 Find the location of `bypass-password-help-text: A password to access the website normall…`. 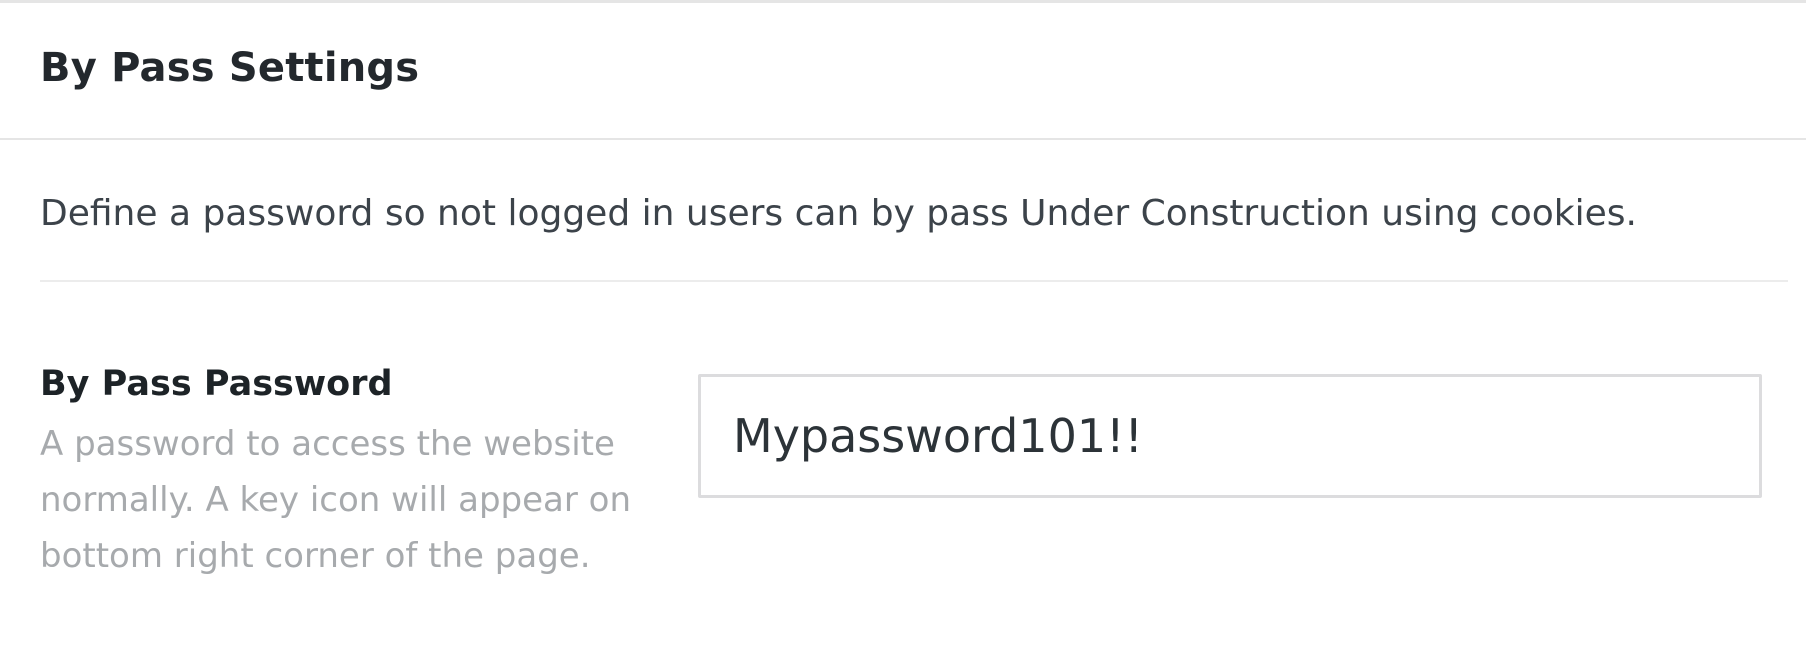

bypass-password-help-text: A password to access the website normall… is located at coordinates (335, 500).